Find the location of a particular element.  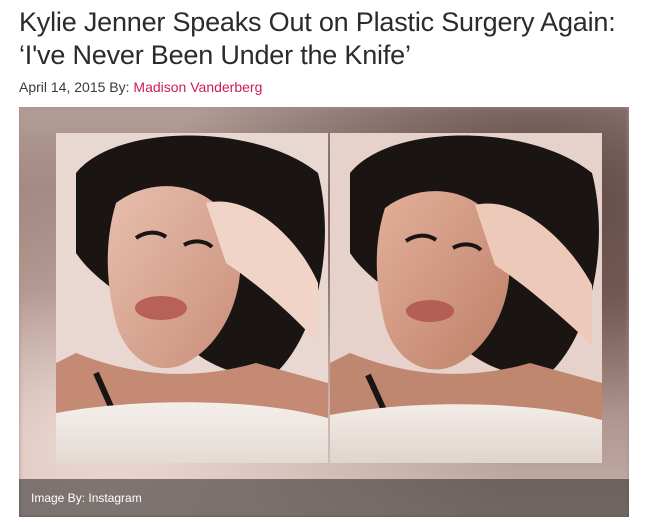

publish-date: April 14, 2015 is located at coordinates (62, 87).